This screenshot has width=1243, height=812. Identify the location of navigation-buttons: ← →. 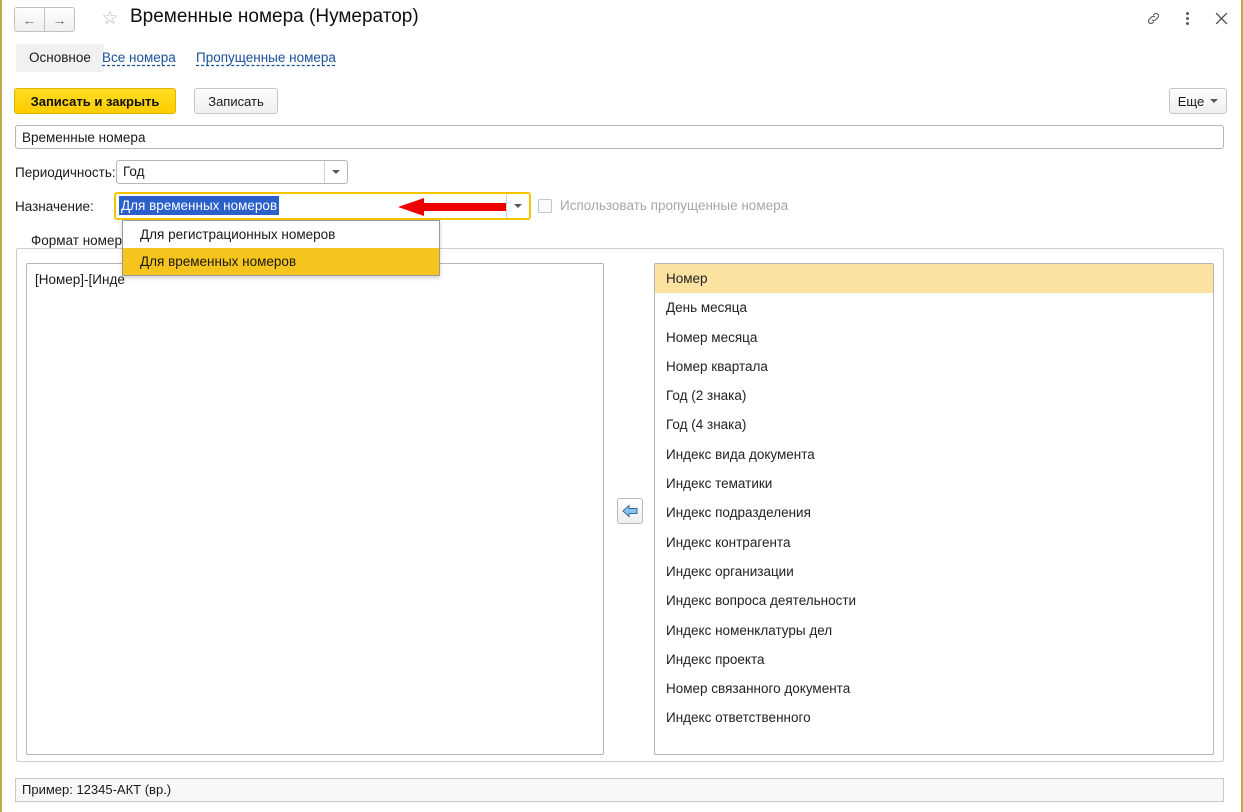
(44, 19).